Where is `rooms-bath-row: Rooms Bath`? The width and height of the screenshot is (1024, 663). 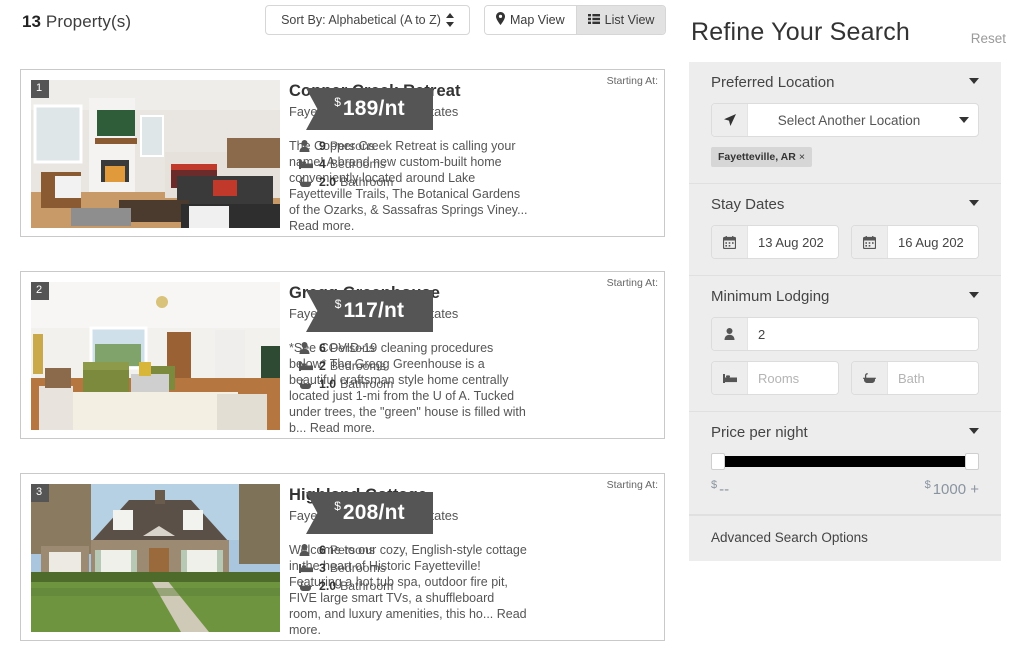
rooms-bath-row: Rooms Bath is located at coordinates (845, 378).